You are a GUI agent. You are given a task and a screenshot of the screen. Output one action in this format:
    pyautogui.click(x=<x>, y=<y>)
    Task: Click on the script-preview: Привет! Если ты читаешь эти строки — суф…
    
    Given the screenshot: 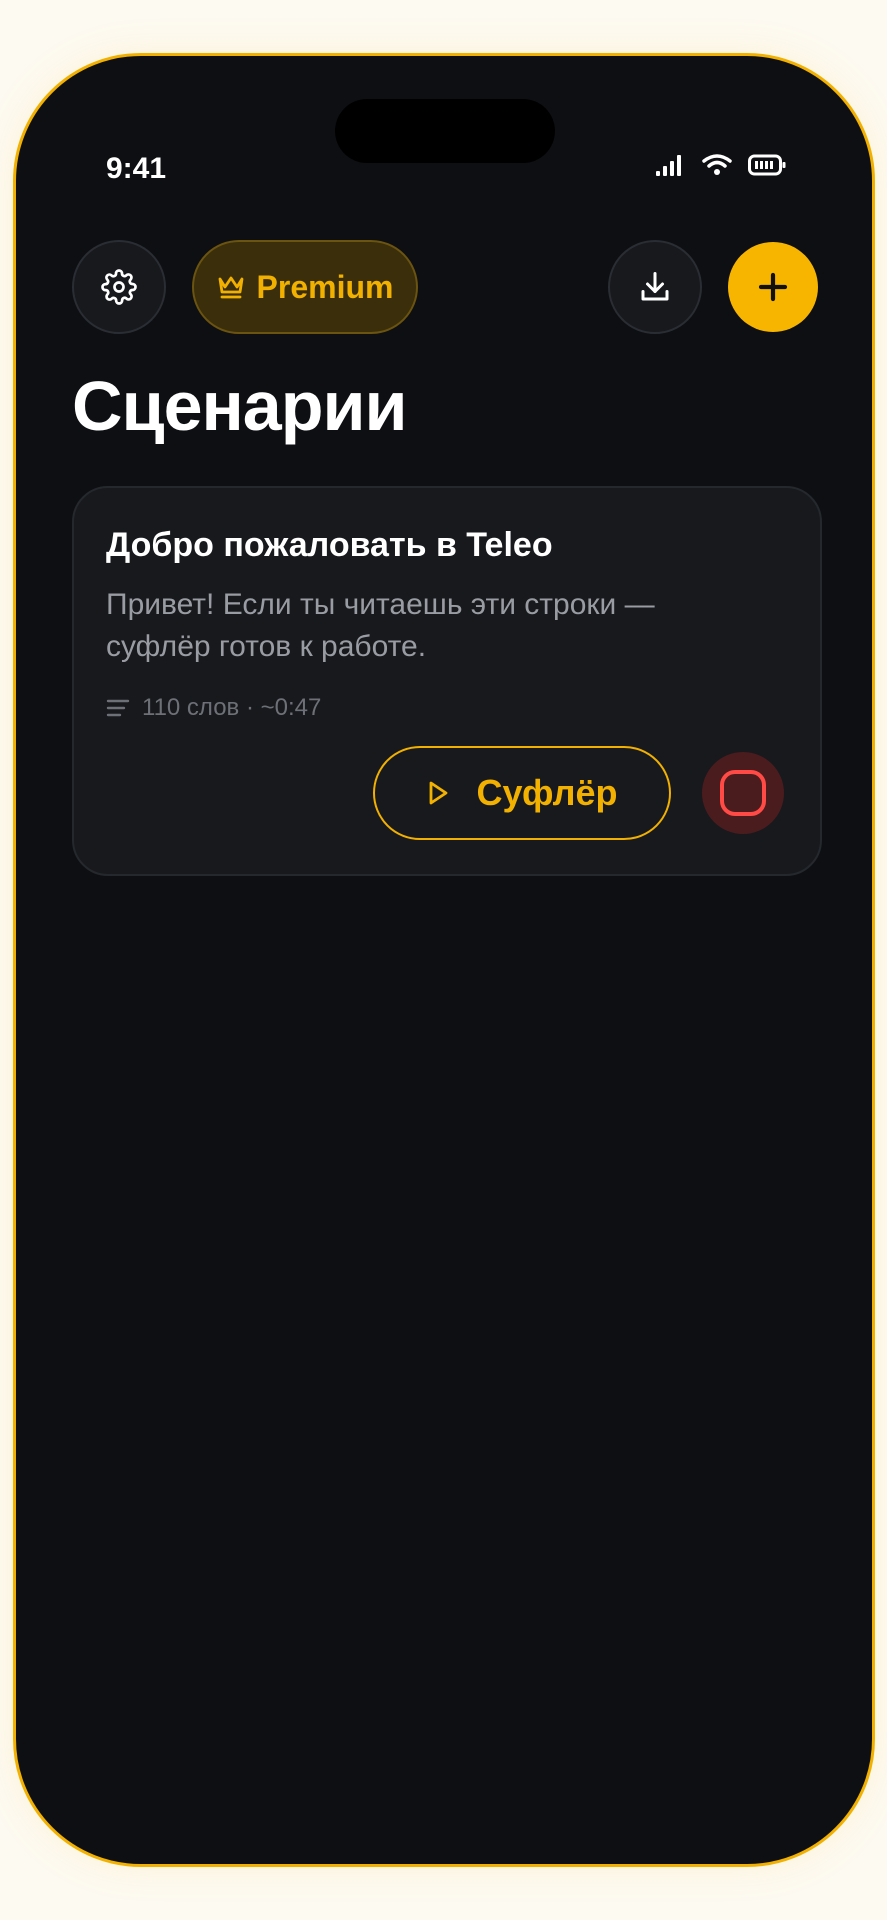 What is the action you would take?
    pyautogui.click(x=380, y=625)
    